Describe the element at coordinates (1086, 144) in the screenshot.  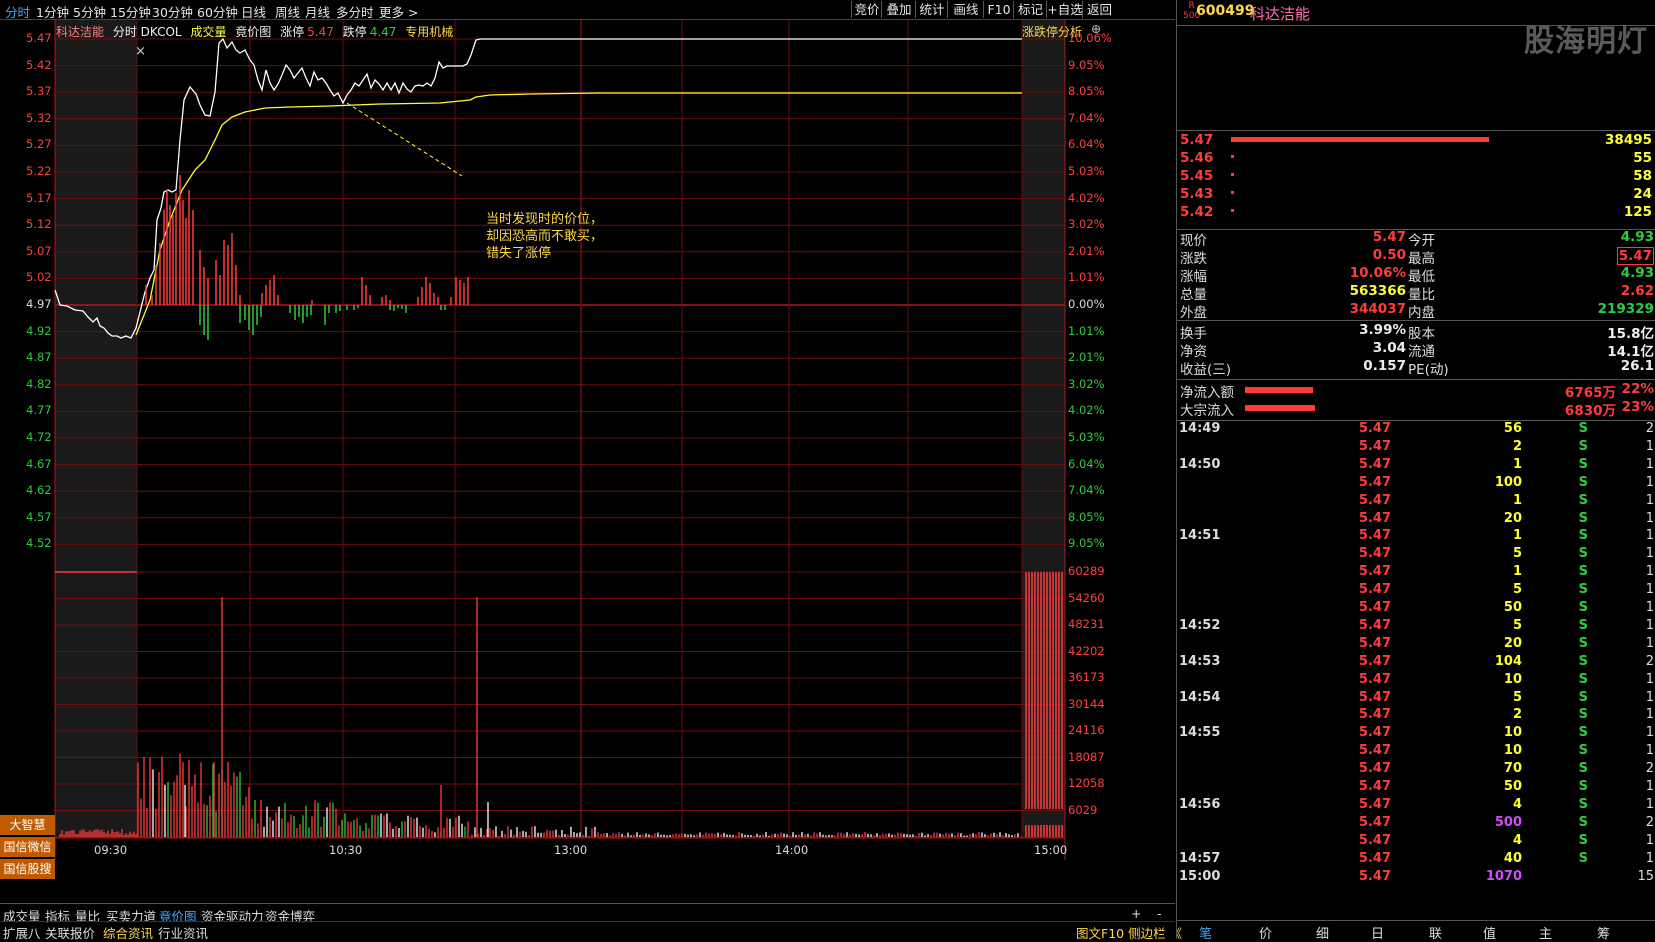
I see `pct-axis-label: 6.04%` at that location.